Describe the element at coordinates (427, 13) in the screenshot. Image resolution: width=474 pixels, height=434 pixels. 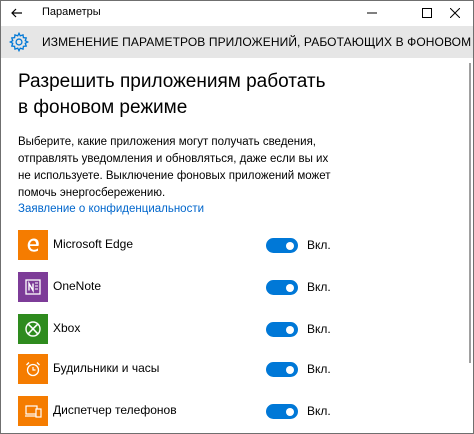
I see `maximize-icon` at that location.